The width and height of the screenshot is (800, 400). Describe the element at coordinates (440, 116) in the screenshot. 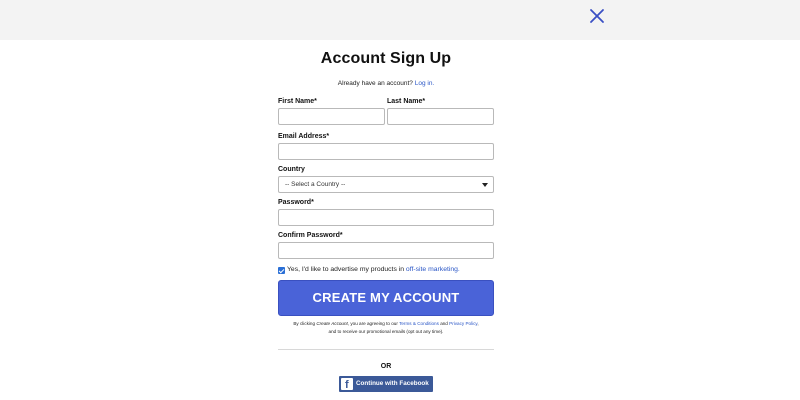

I see `last-name-field` at that location.